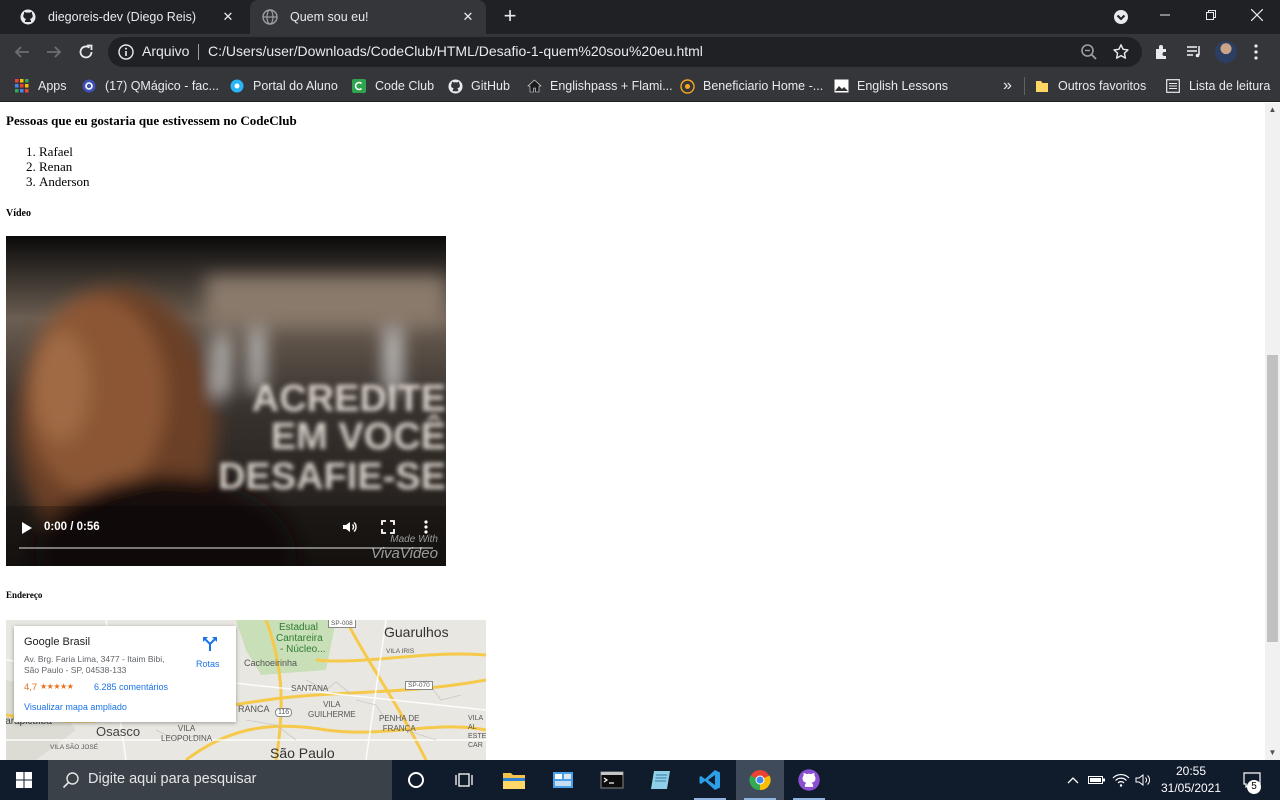 The height and width of the screenshot is (800, 1280). Describe the element at coordinates (510, 17) in the screenshot. I see `new-tab-button: +` at that location.